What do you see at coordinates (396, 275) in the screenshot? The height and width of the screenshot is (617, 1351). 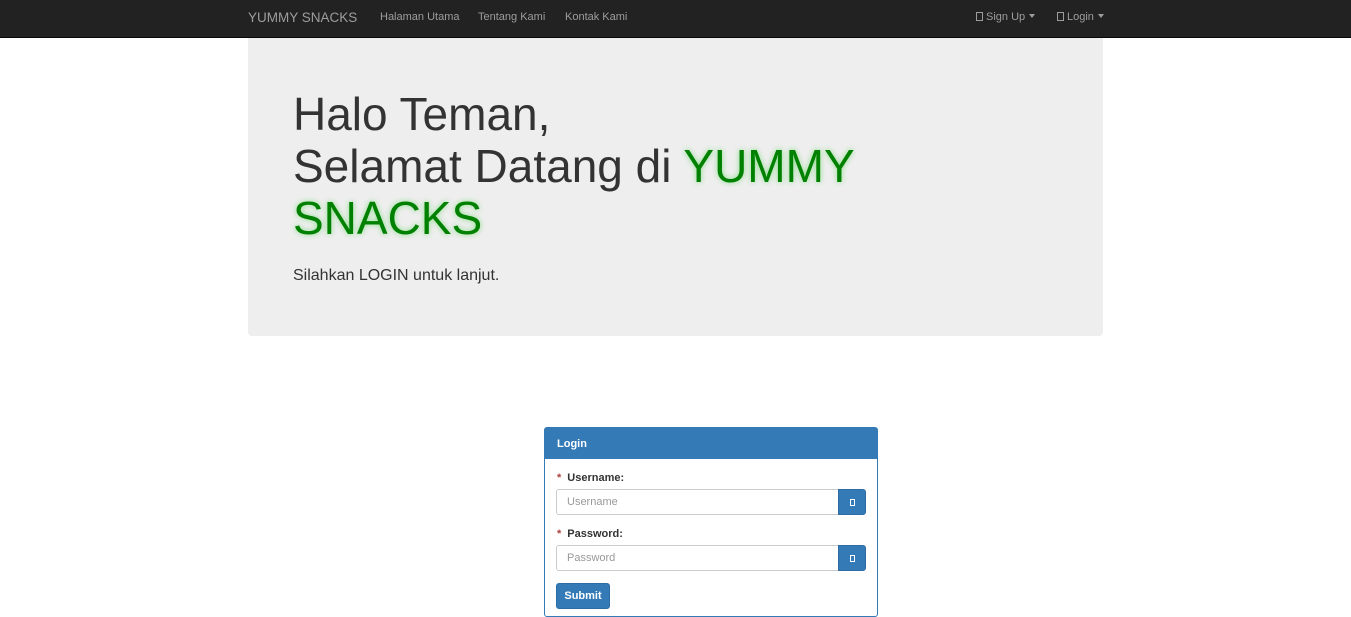 I see `lead-text: Silahkan LOGIN untuk lanjut.` at bounding box center [396, 275].